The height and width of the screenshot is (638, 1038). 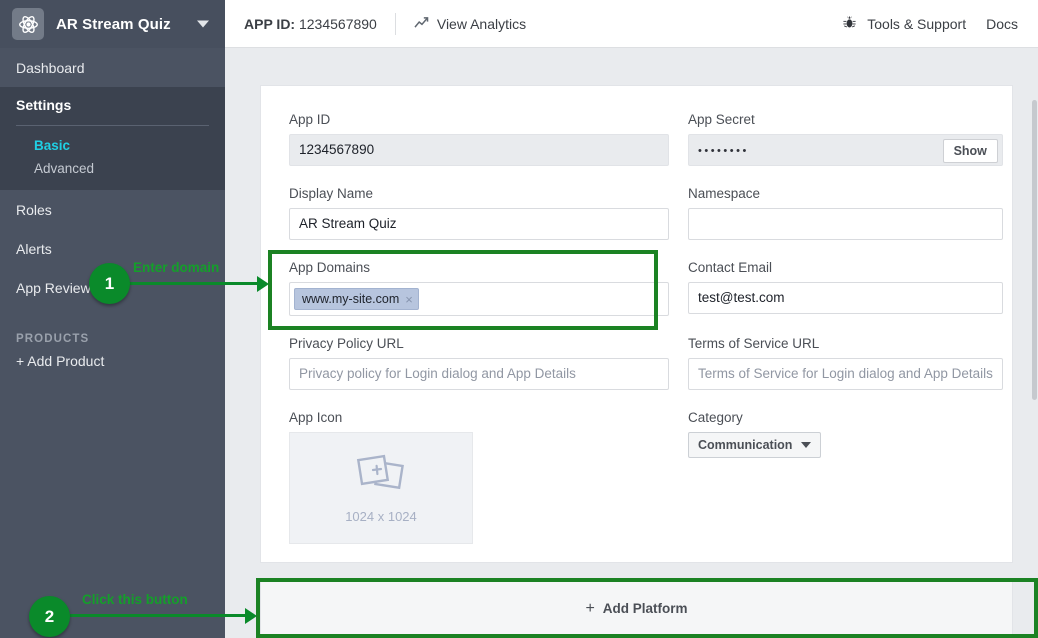 What do you see at coordinates (745, 445) in the screenshot?
I see `category-selected-value: Communication` at bounding box center [745, 445].